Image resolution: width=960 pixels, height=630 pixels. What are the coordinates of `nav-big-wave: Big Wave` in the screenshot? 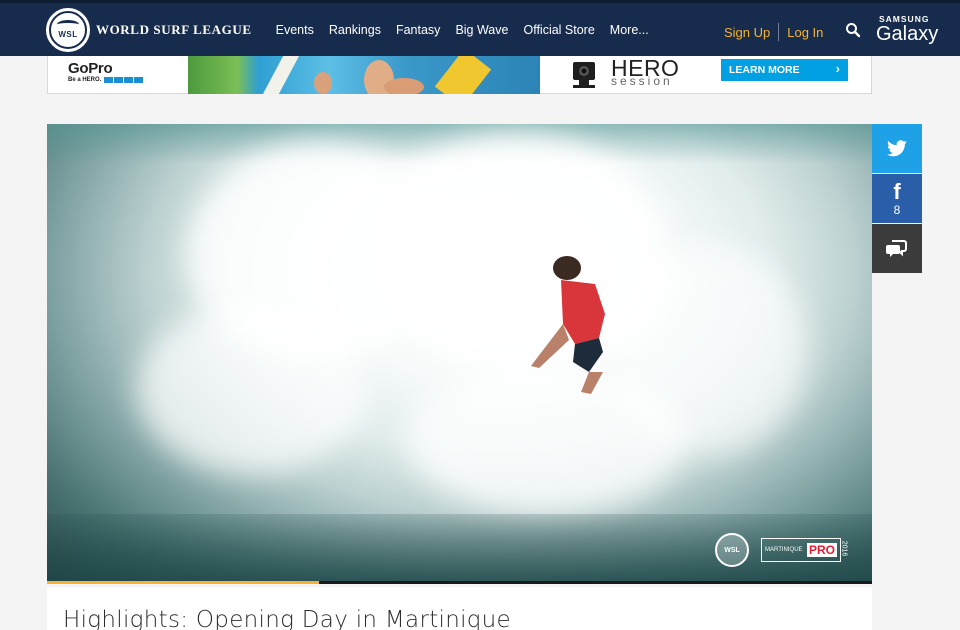 It's located at (481, 30).